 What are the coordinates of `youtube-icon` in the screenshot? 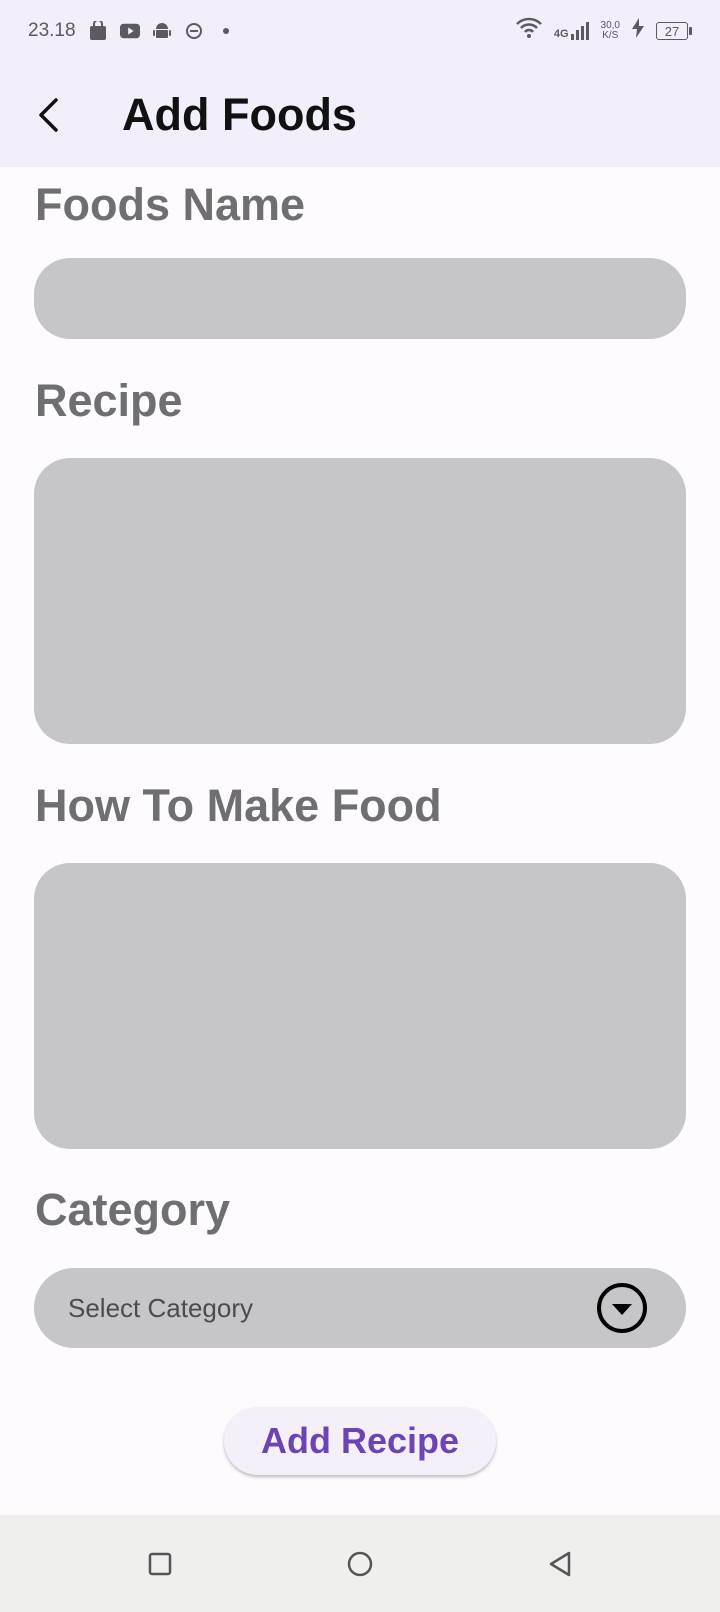 It's located at (129, 31).